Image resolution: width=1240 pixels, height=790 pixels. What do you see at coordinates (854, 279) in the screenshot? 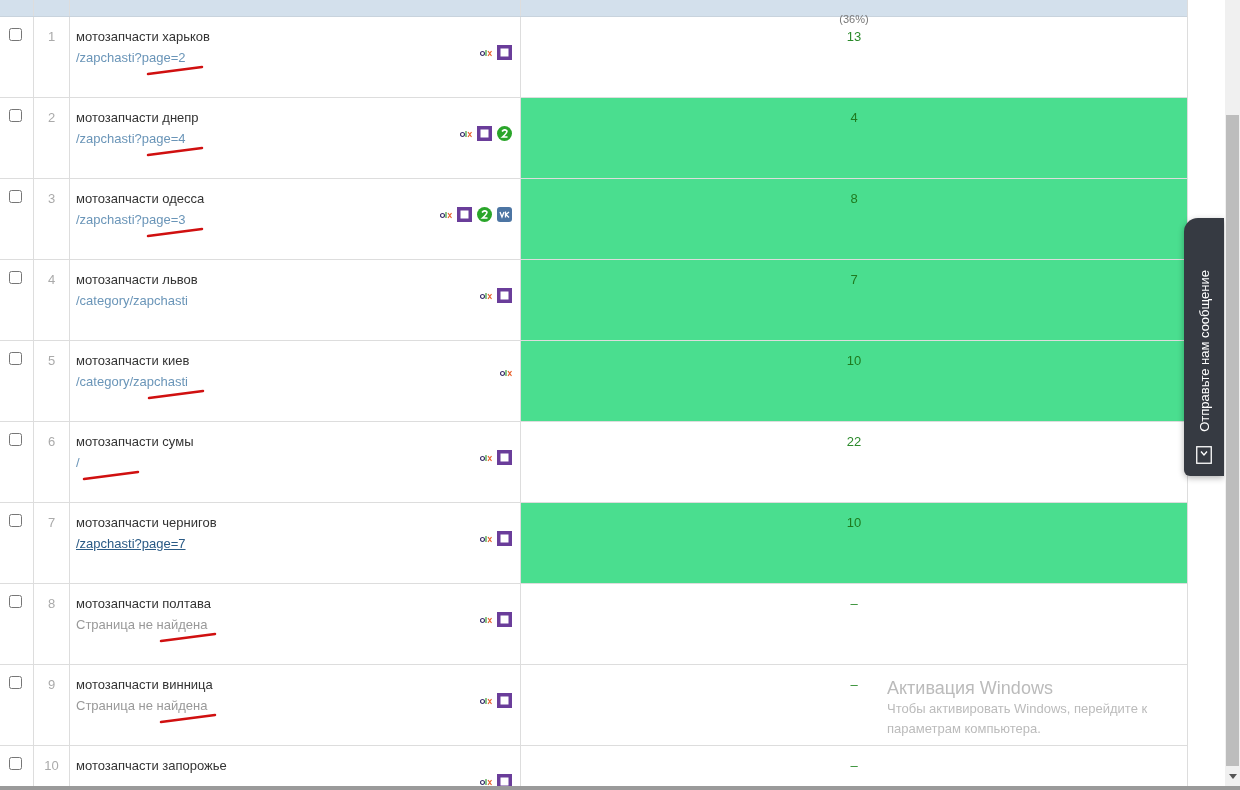
I see `value-text: 7` at bounding box center [854, 279].